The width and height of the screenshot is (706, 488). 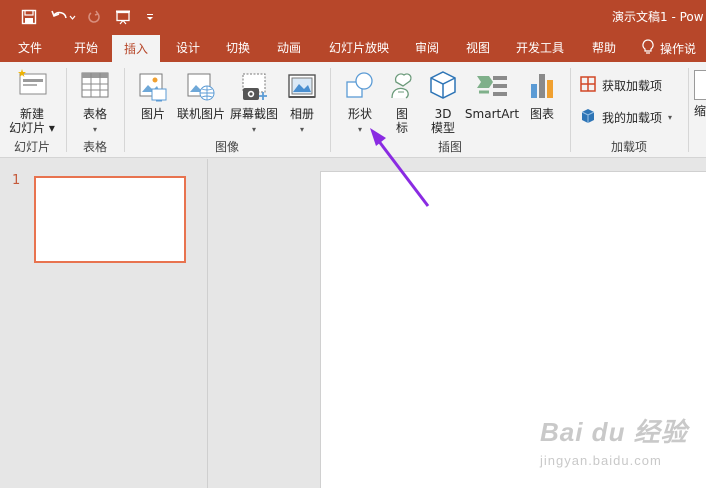 I want to click on table-label: 表格, so click(x=94, y=114).